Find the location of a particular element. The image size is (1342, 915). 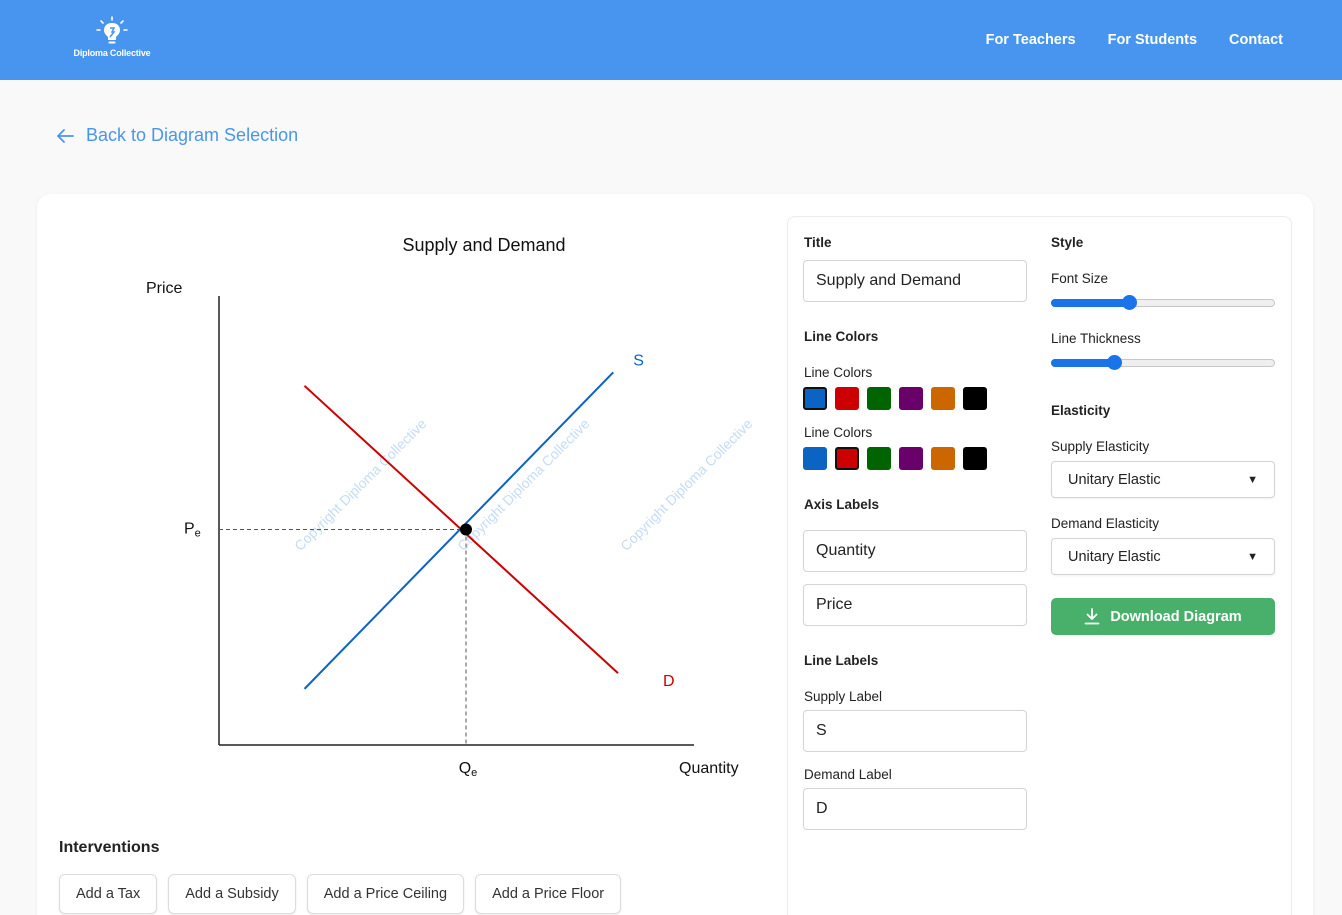

supply-elasticity-select: Unitary Elastic ▼ is located at coordinates (1163, 479).